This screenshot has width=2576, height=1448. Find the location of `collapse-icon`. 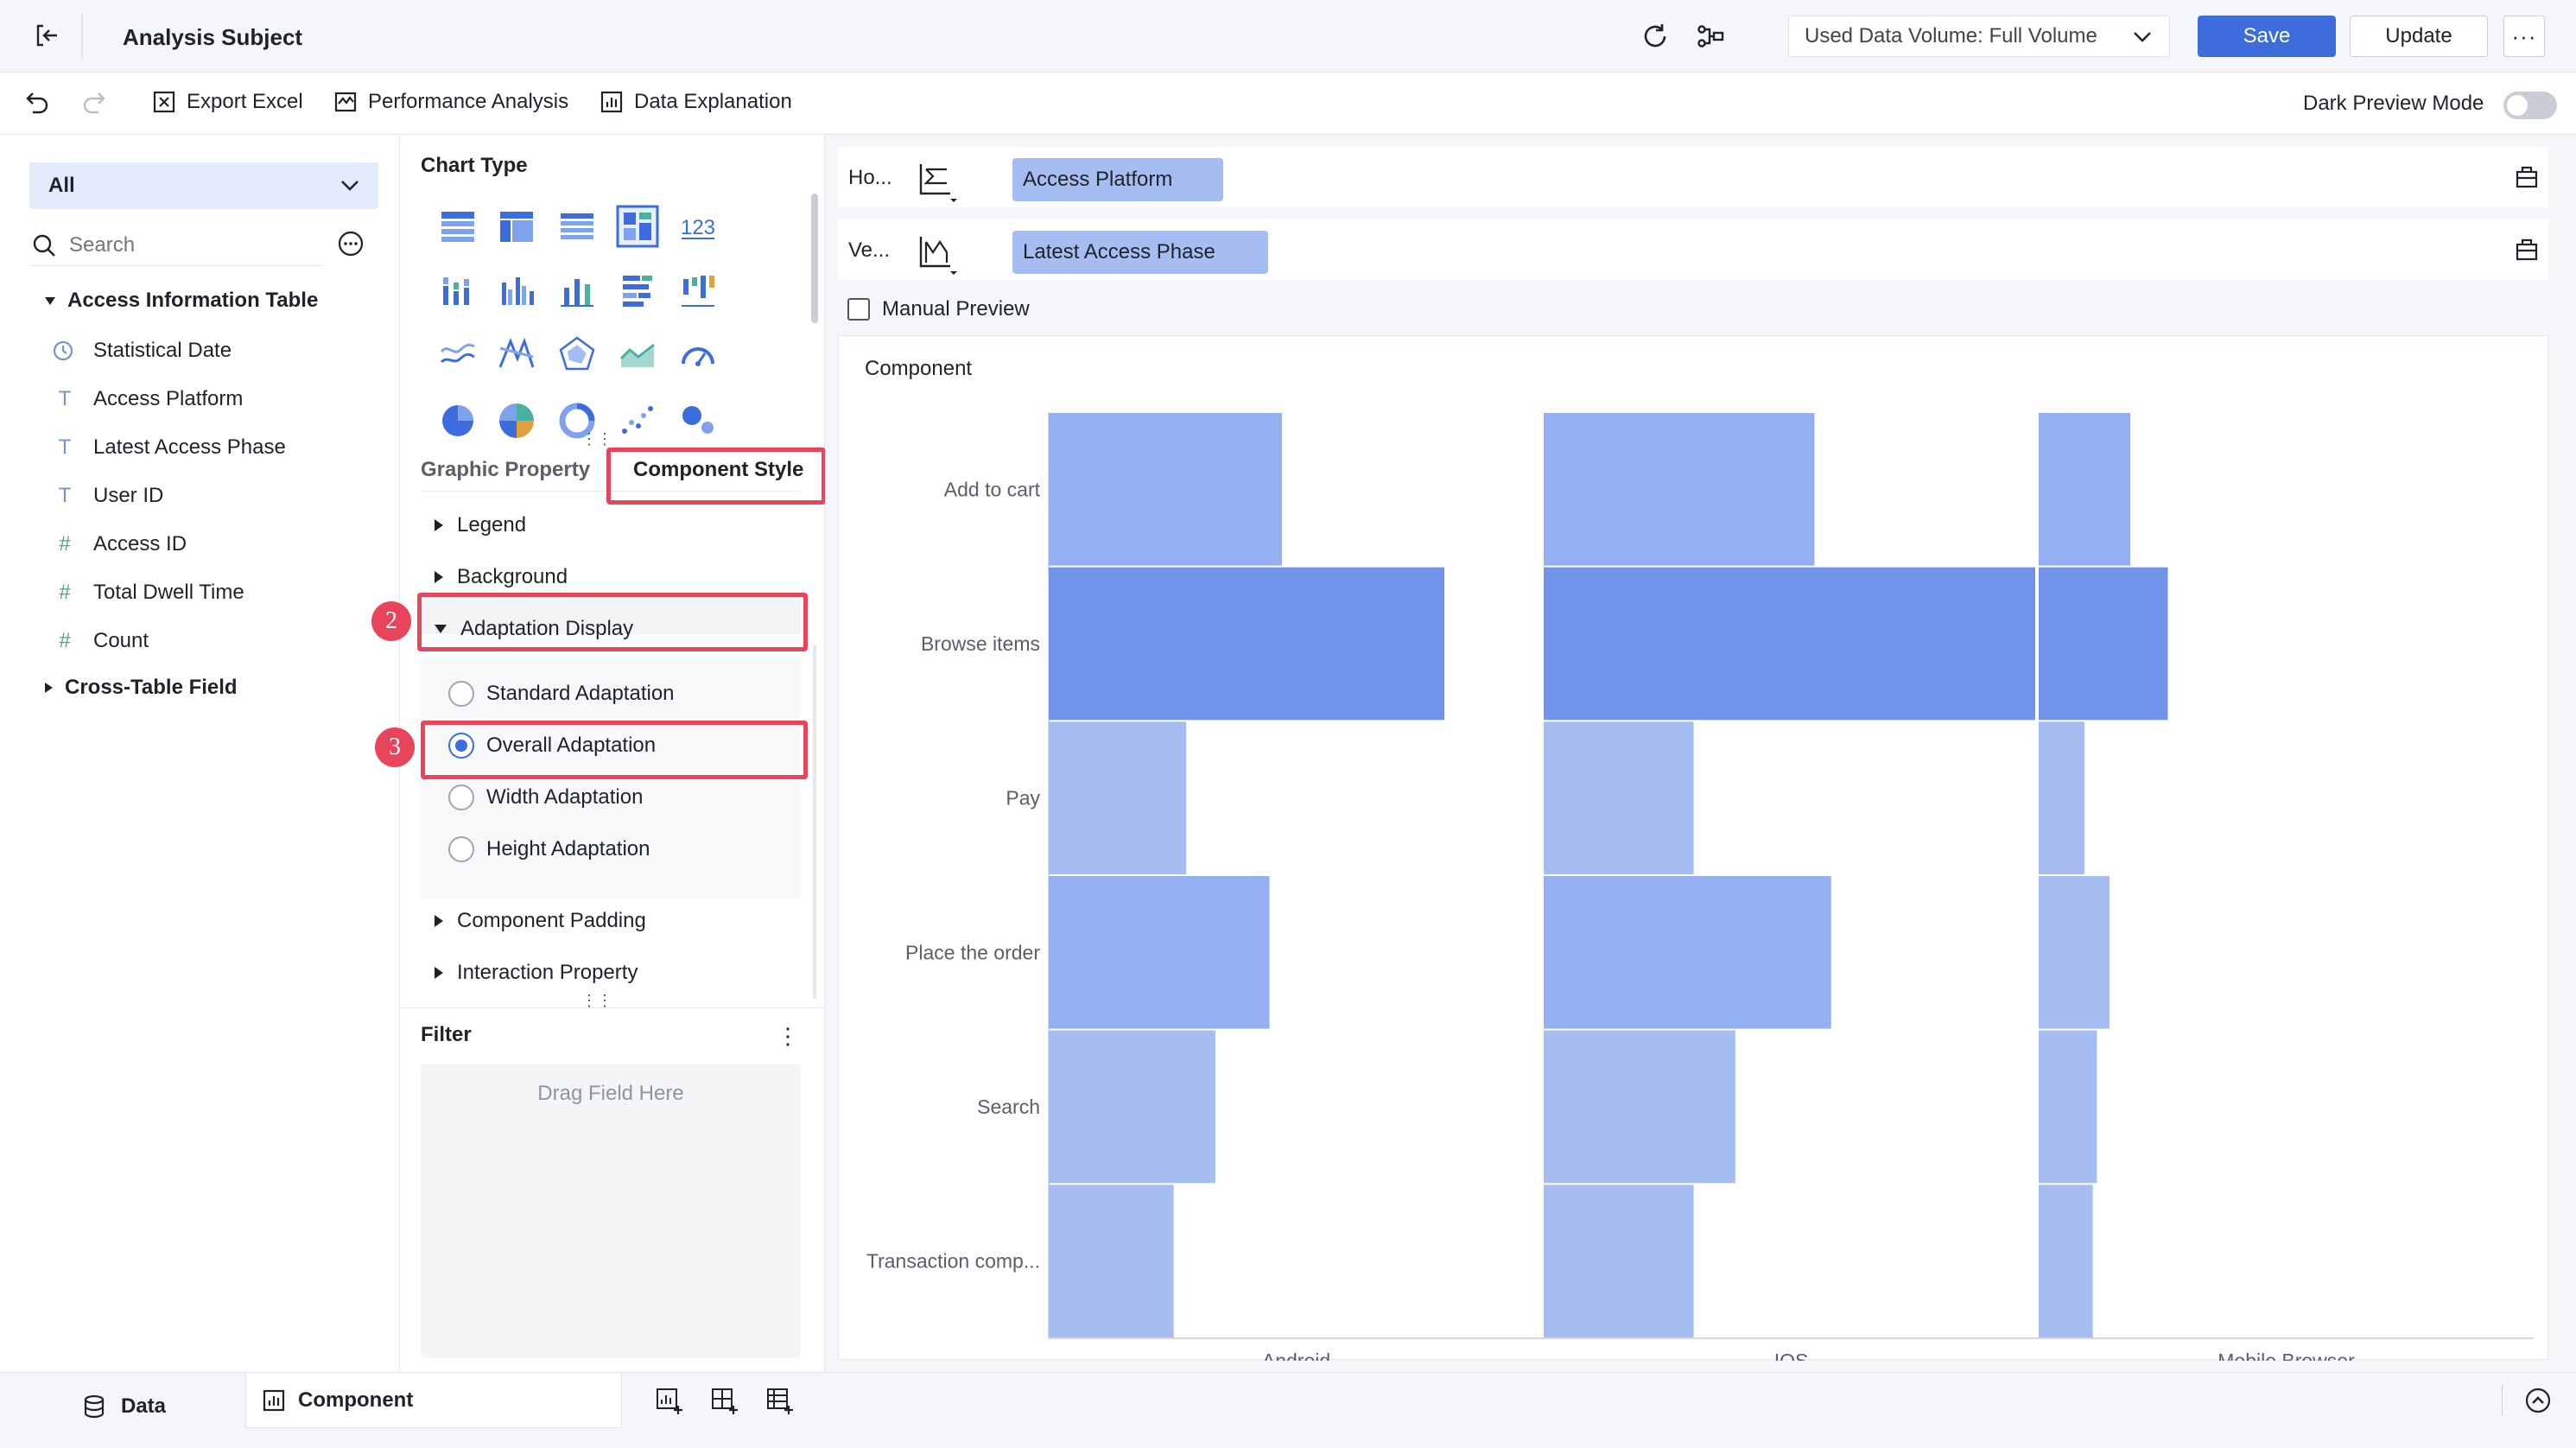

collapse-icon is located at coordinates (2538, 1400).